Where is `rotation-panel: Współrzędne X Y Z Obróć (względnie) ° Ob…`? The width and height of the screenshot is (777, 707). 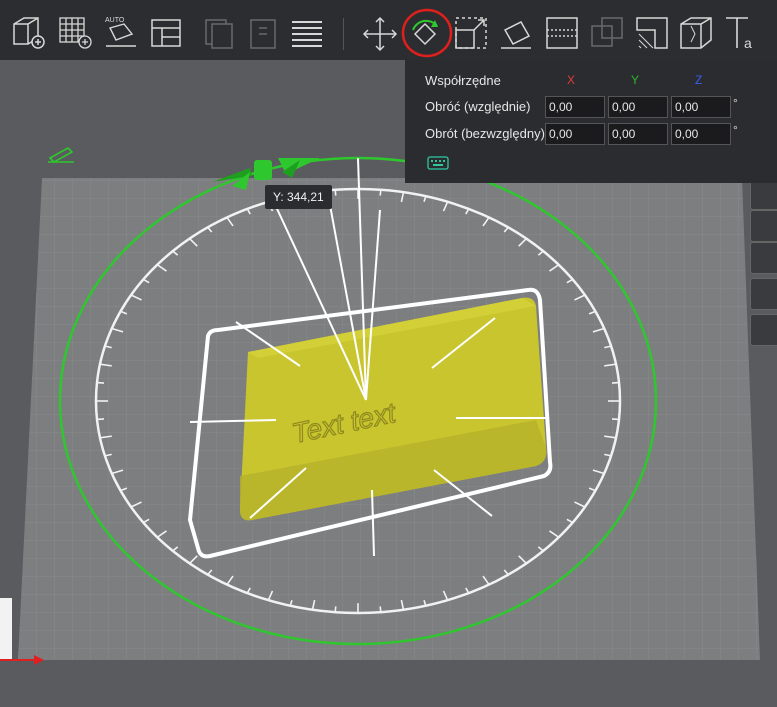 rotation-panel: Współrzędne X Y Z Obróć (względnie) ° Ob… is located at coordinates (591, 121).